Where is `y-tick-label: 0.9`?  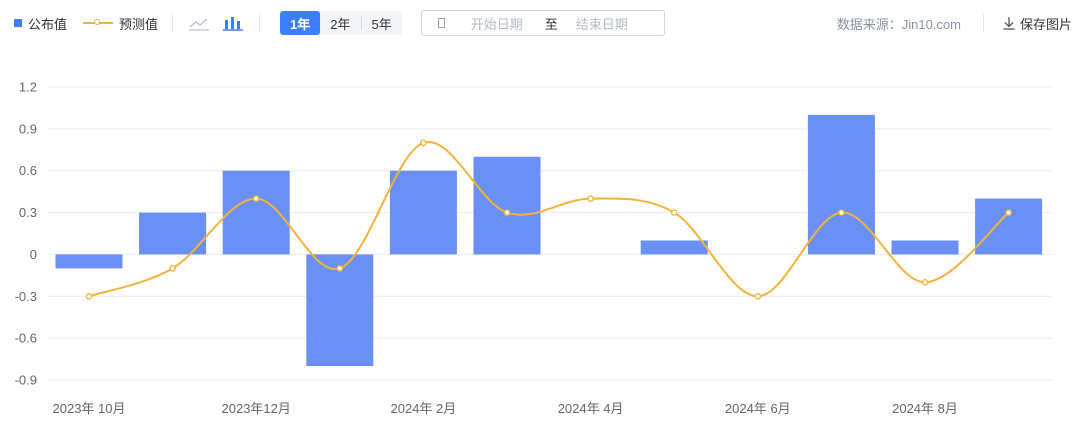
y-tick-label: 0.9 is located at coordinates (28, 128).